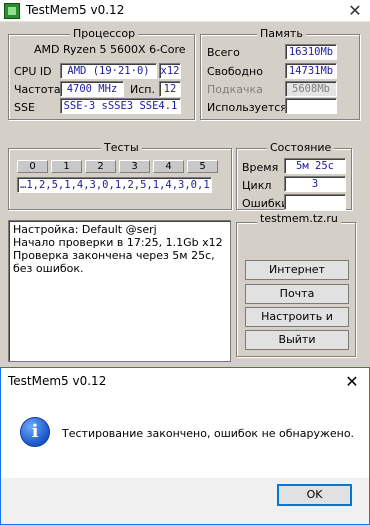 The width and height of the screenshot is (370, 525). Describe the element at coordinates (265, 203) in the screenshot. I see `status-errors-label: Ошибки` at that location.